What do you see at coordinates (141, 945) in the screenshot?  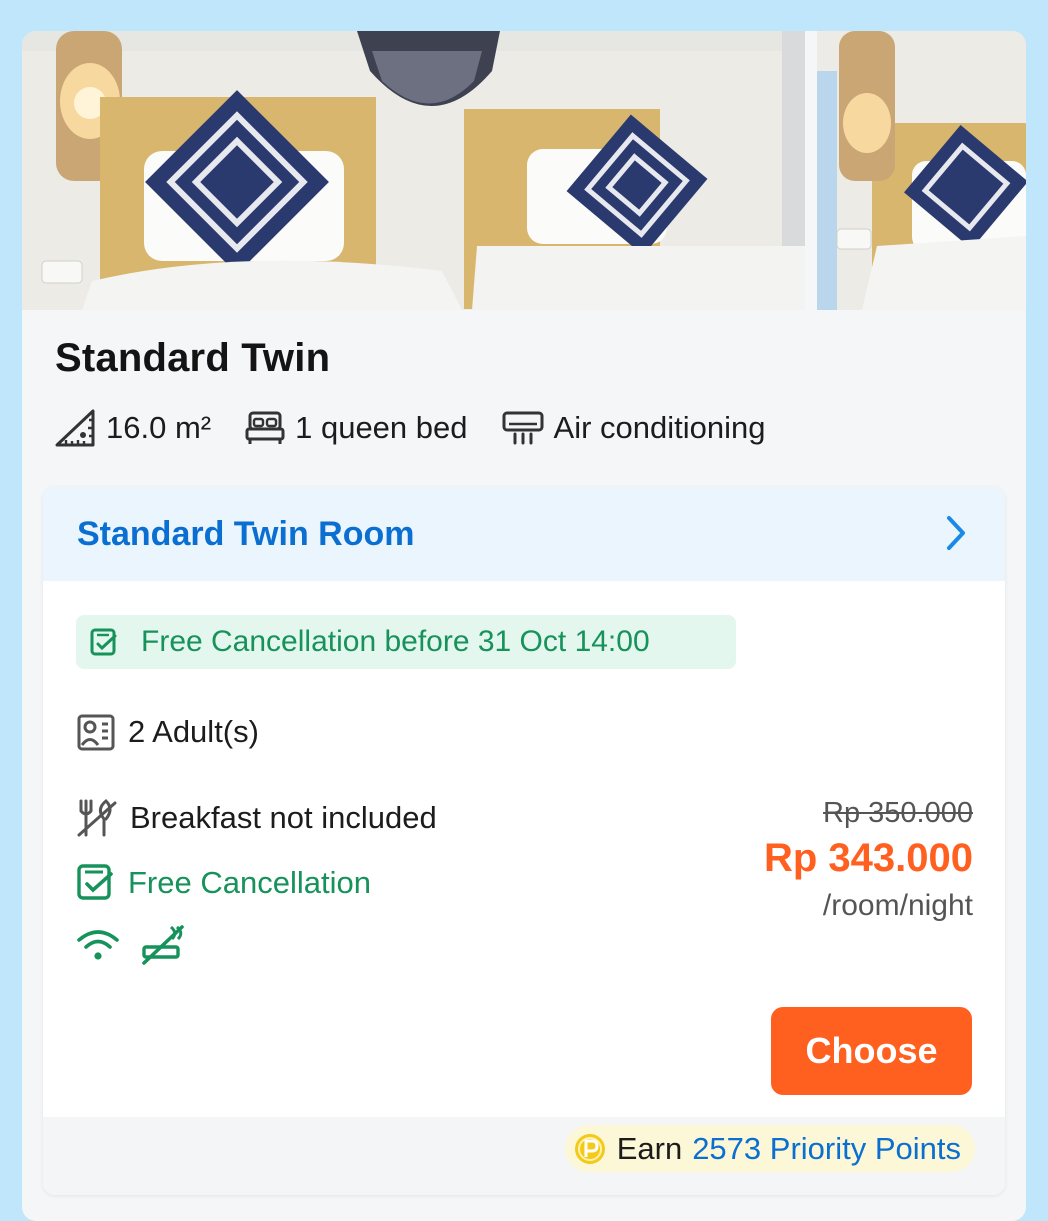 I see `amenity-icons` at bounding box center [141, 945].